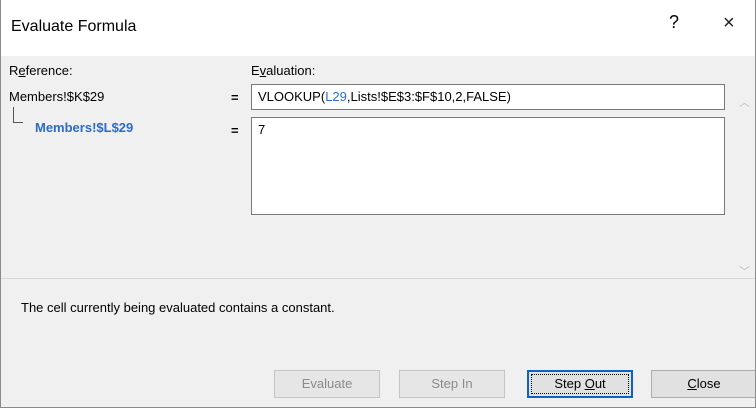  What do you see at coordinates (746, 181) in the screenshot?
I see `vertical-scrollbar` at bounding box center [746, 181].